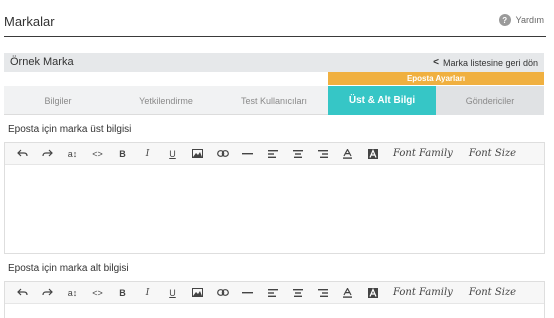 This screenshot has width=554, height=318. I want to click on footer-editor: a↕ <> B I U Font Family Font Size, so click(274, 299).